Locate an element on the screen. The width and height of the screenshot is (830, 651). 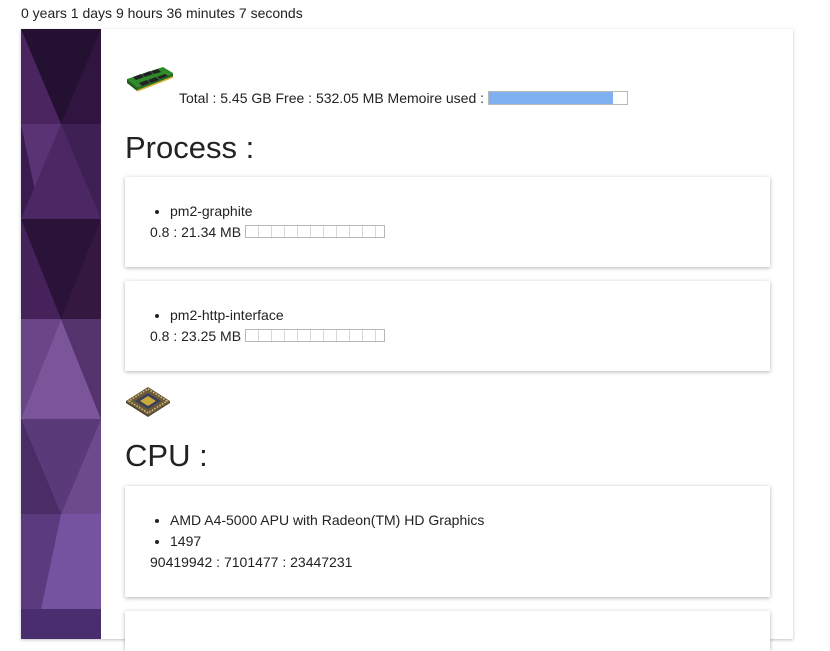
process-name: pm2-graphite is located at coordinates (470, 211).